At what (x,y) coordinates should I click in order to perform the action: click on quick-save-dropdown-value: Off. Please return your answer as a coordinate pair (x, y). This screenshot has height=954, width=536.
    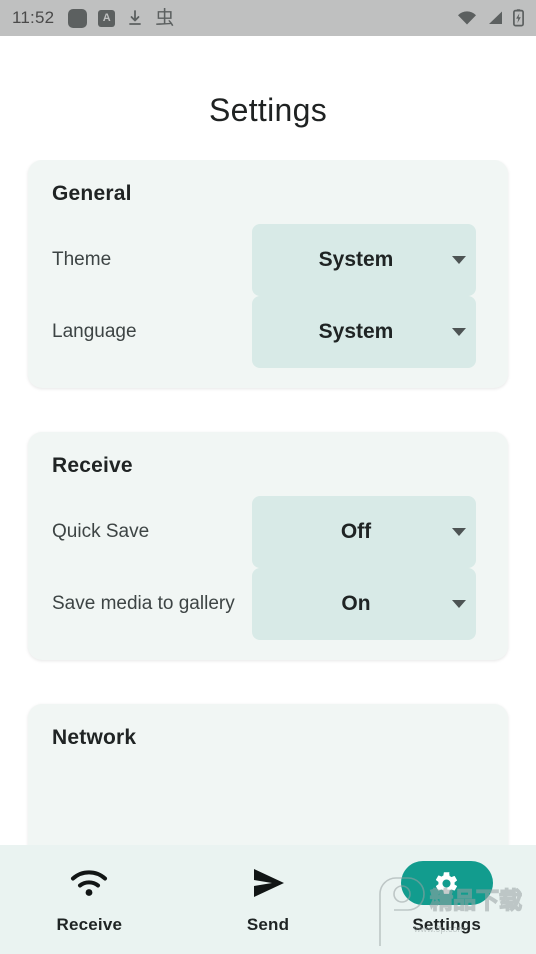
    Looking at the image, I should click on (356, 531).